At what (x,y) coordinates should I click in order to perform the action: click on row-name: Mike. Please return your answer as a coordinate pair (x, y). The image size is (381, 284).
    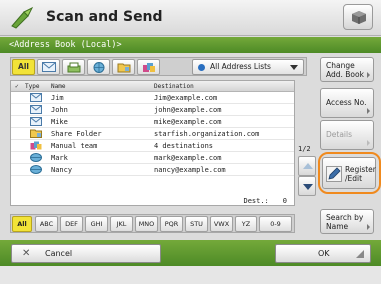
    Looking at the image, I should click on (59, 122).